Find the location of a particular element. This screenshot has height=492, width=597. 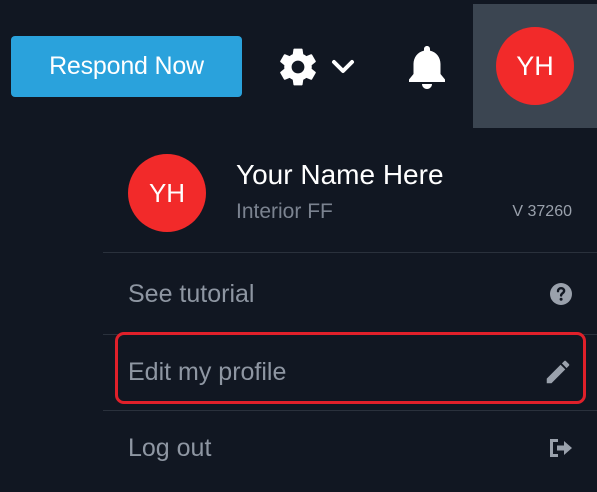

menu-item-label: See tutorial is located at coordinates (191, 293).